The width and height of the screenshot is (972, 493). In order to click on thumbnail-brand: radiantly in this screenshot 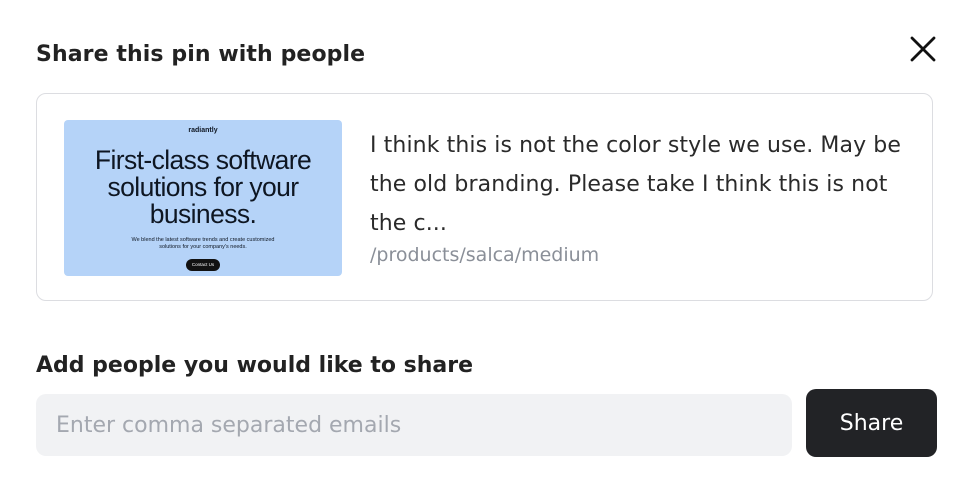, I will do `click(203, 130)`.